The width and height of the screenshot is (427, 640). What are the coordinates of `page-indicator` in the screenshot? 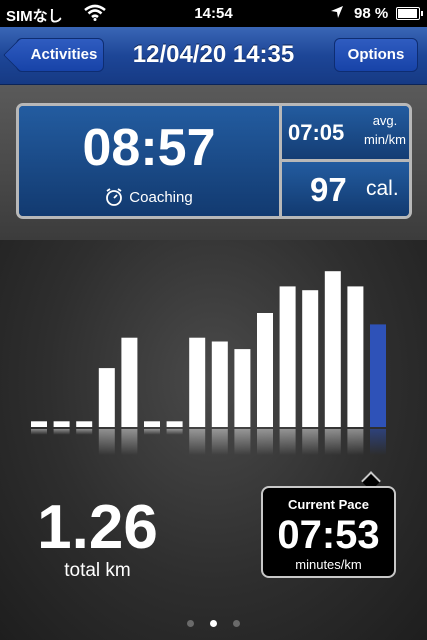 It's located at (213, 623).